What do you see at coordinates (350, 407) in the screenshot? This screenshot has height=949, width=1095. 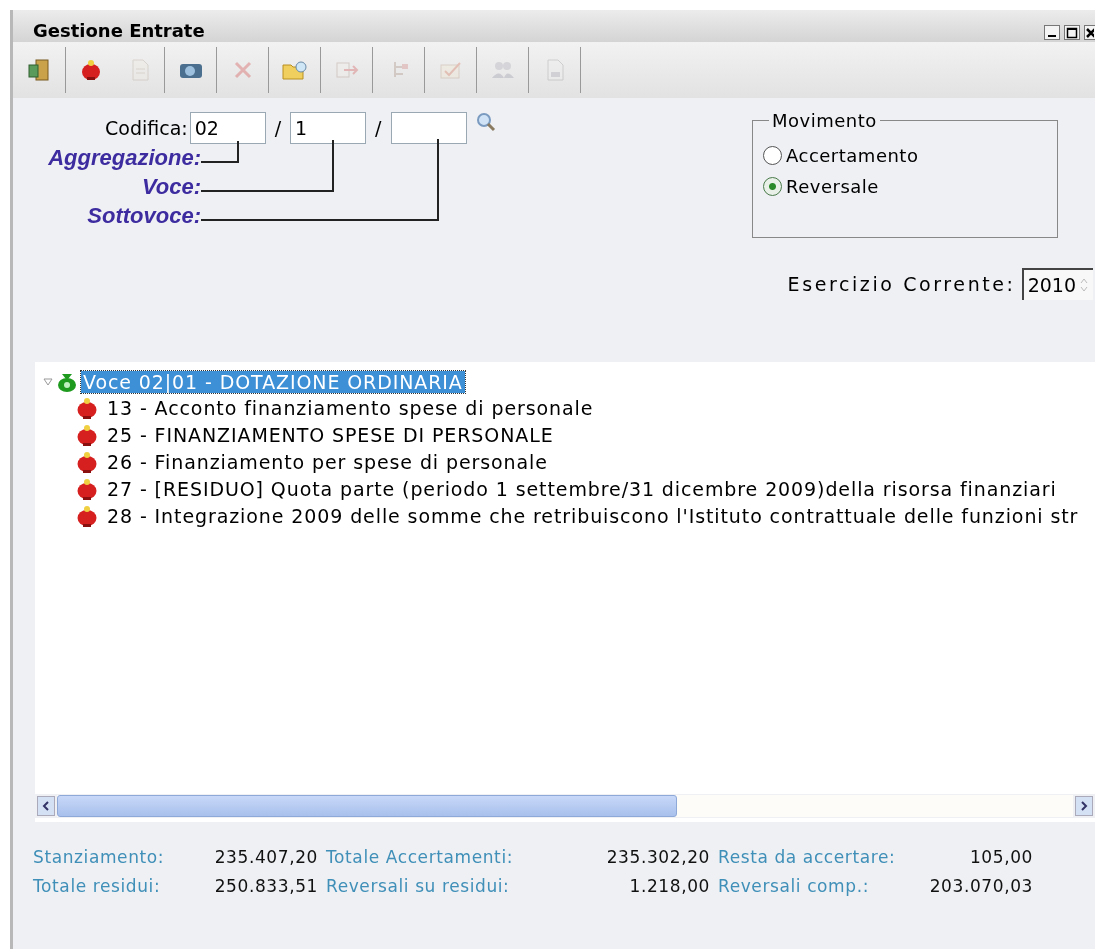 I see `tree-item: 13 - Acconto finanziamento spese di personale` at bounding box center [350, 407].